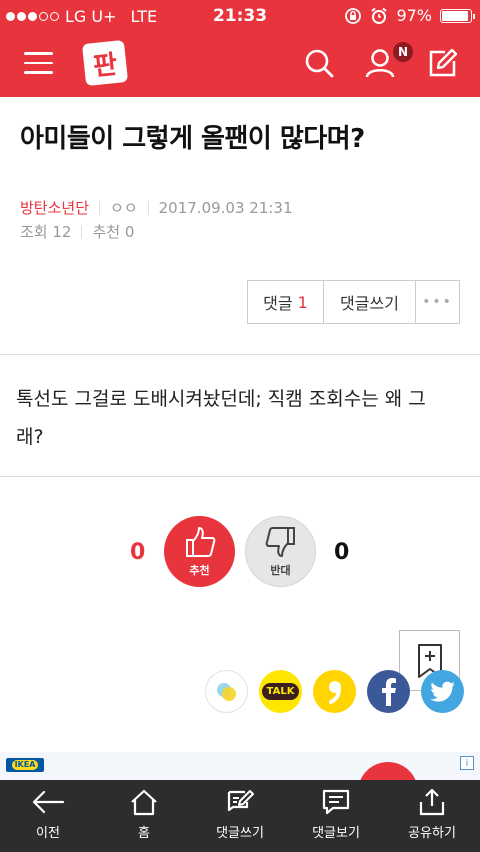 The image size is (480, 852). I want to click on back-arrow-icon, so click(48, 802).